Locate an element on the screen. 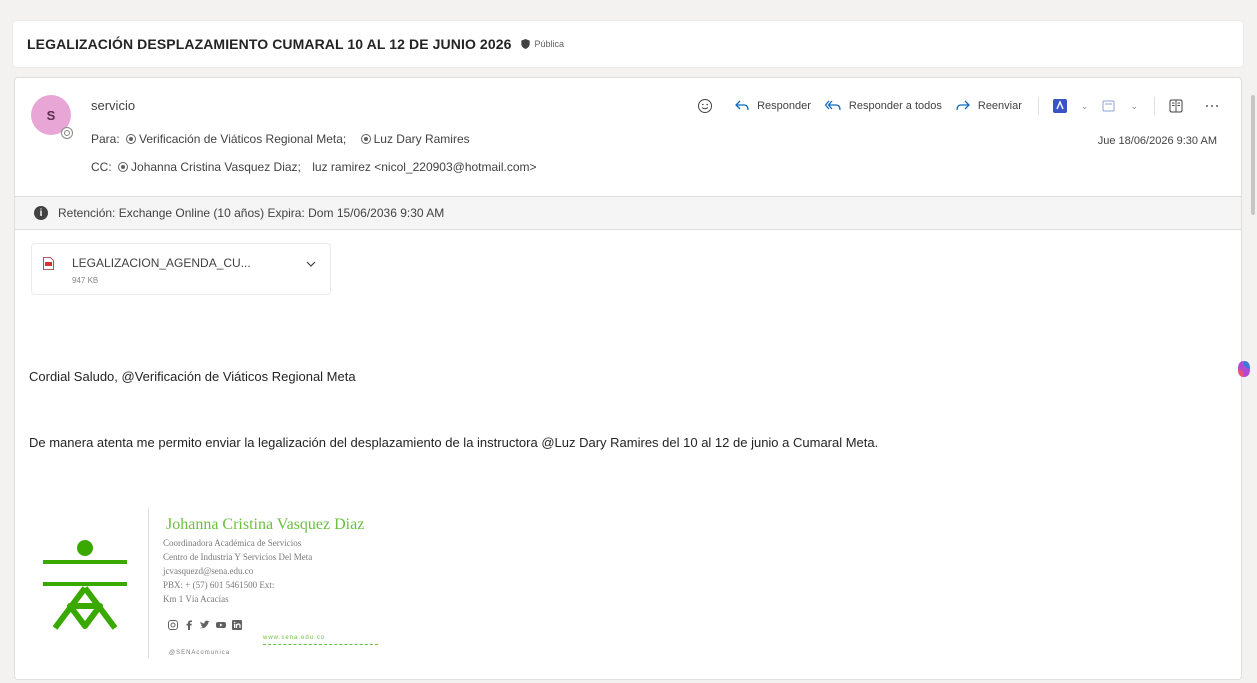 This screenshot has height=683, width=1257. more-actions-button is located at coordinates (1216, 106).